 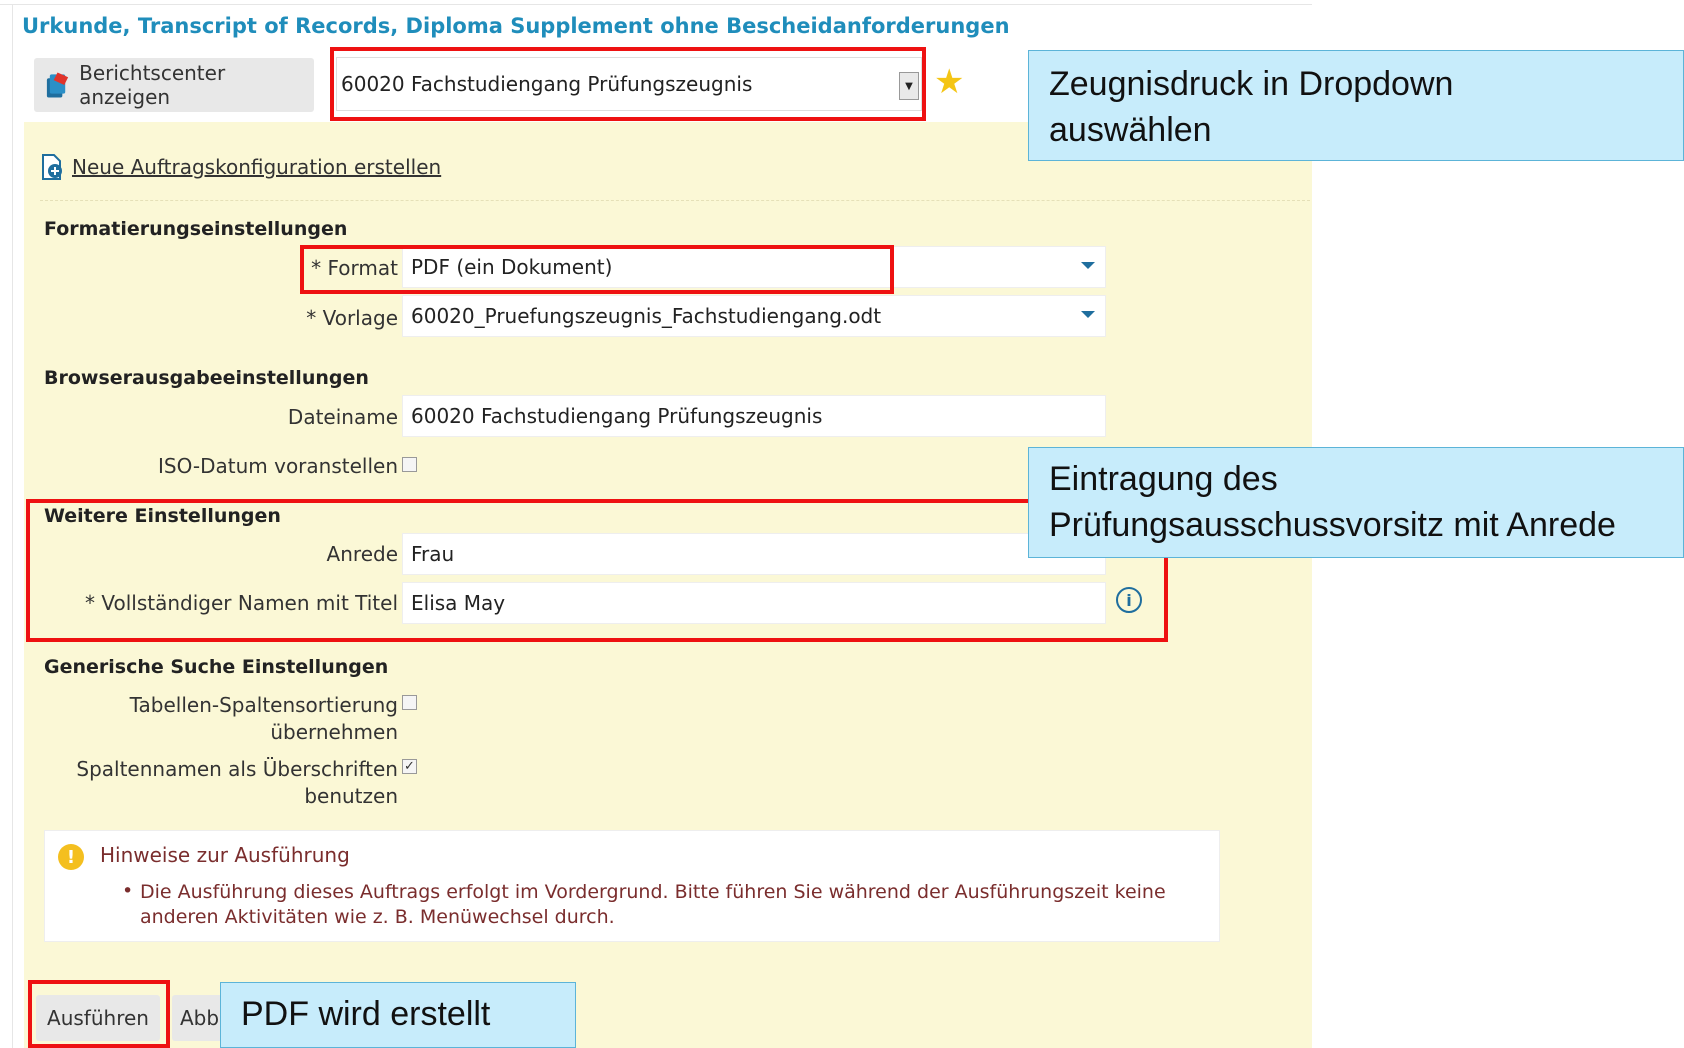 What do you see at coordinates (277, 466) in the screenshot?
I see `iso-date-label: ISO-Datum voranstellen` at bounding box center [277, 466].